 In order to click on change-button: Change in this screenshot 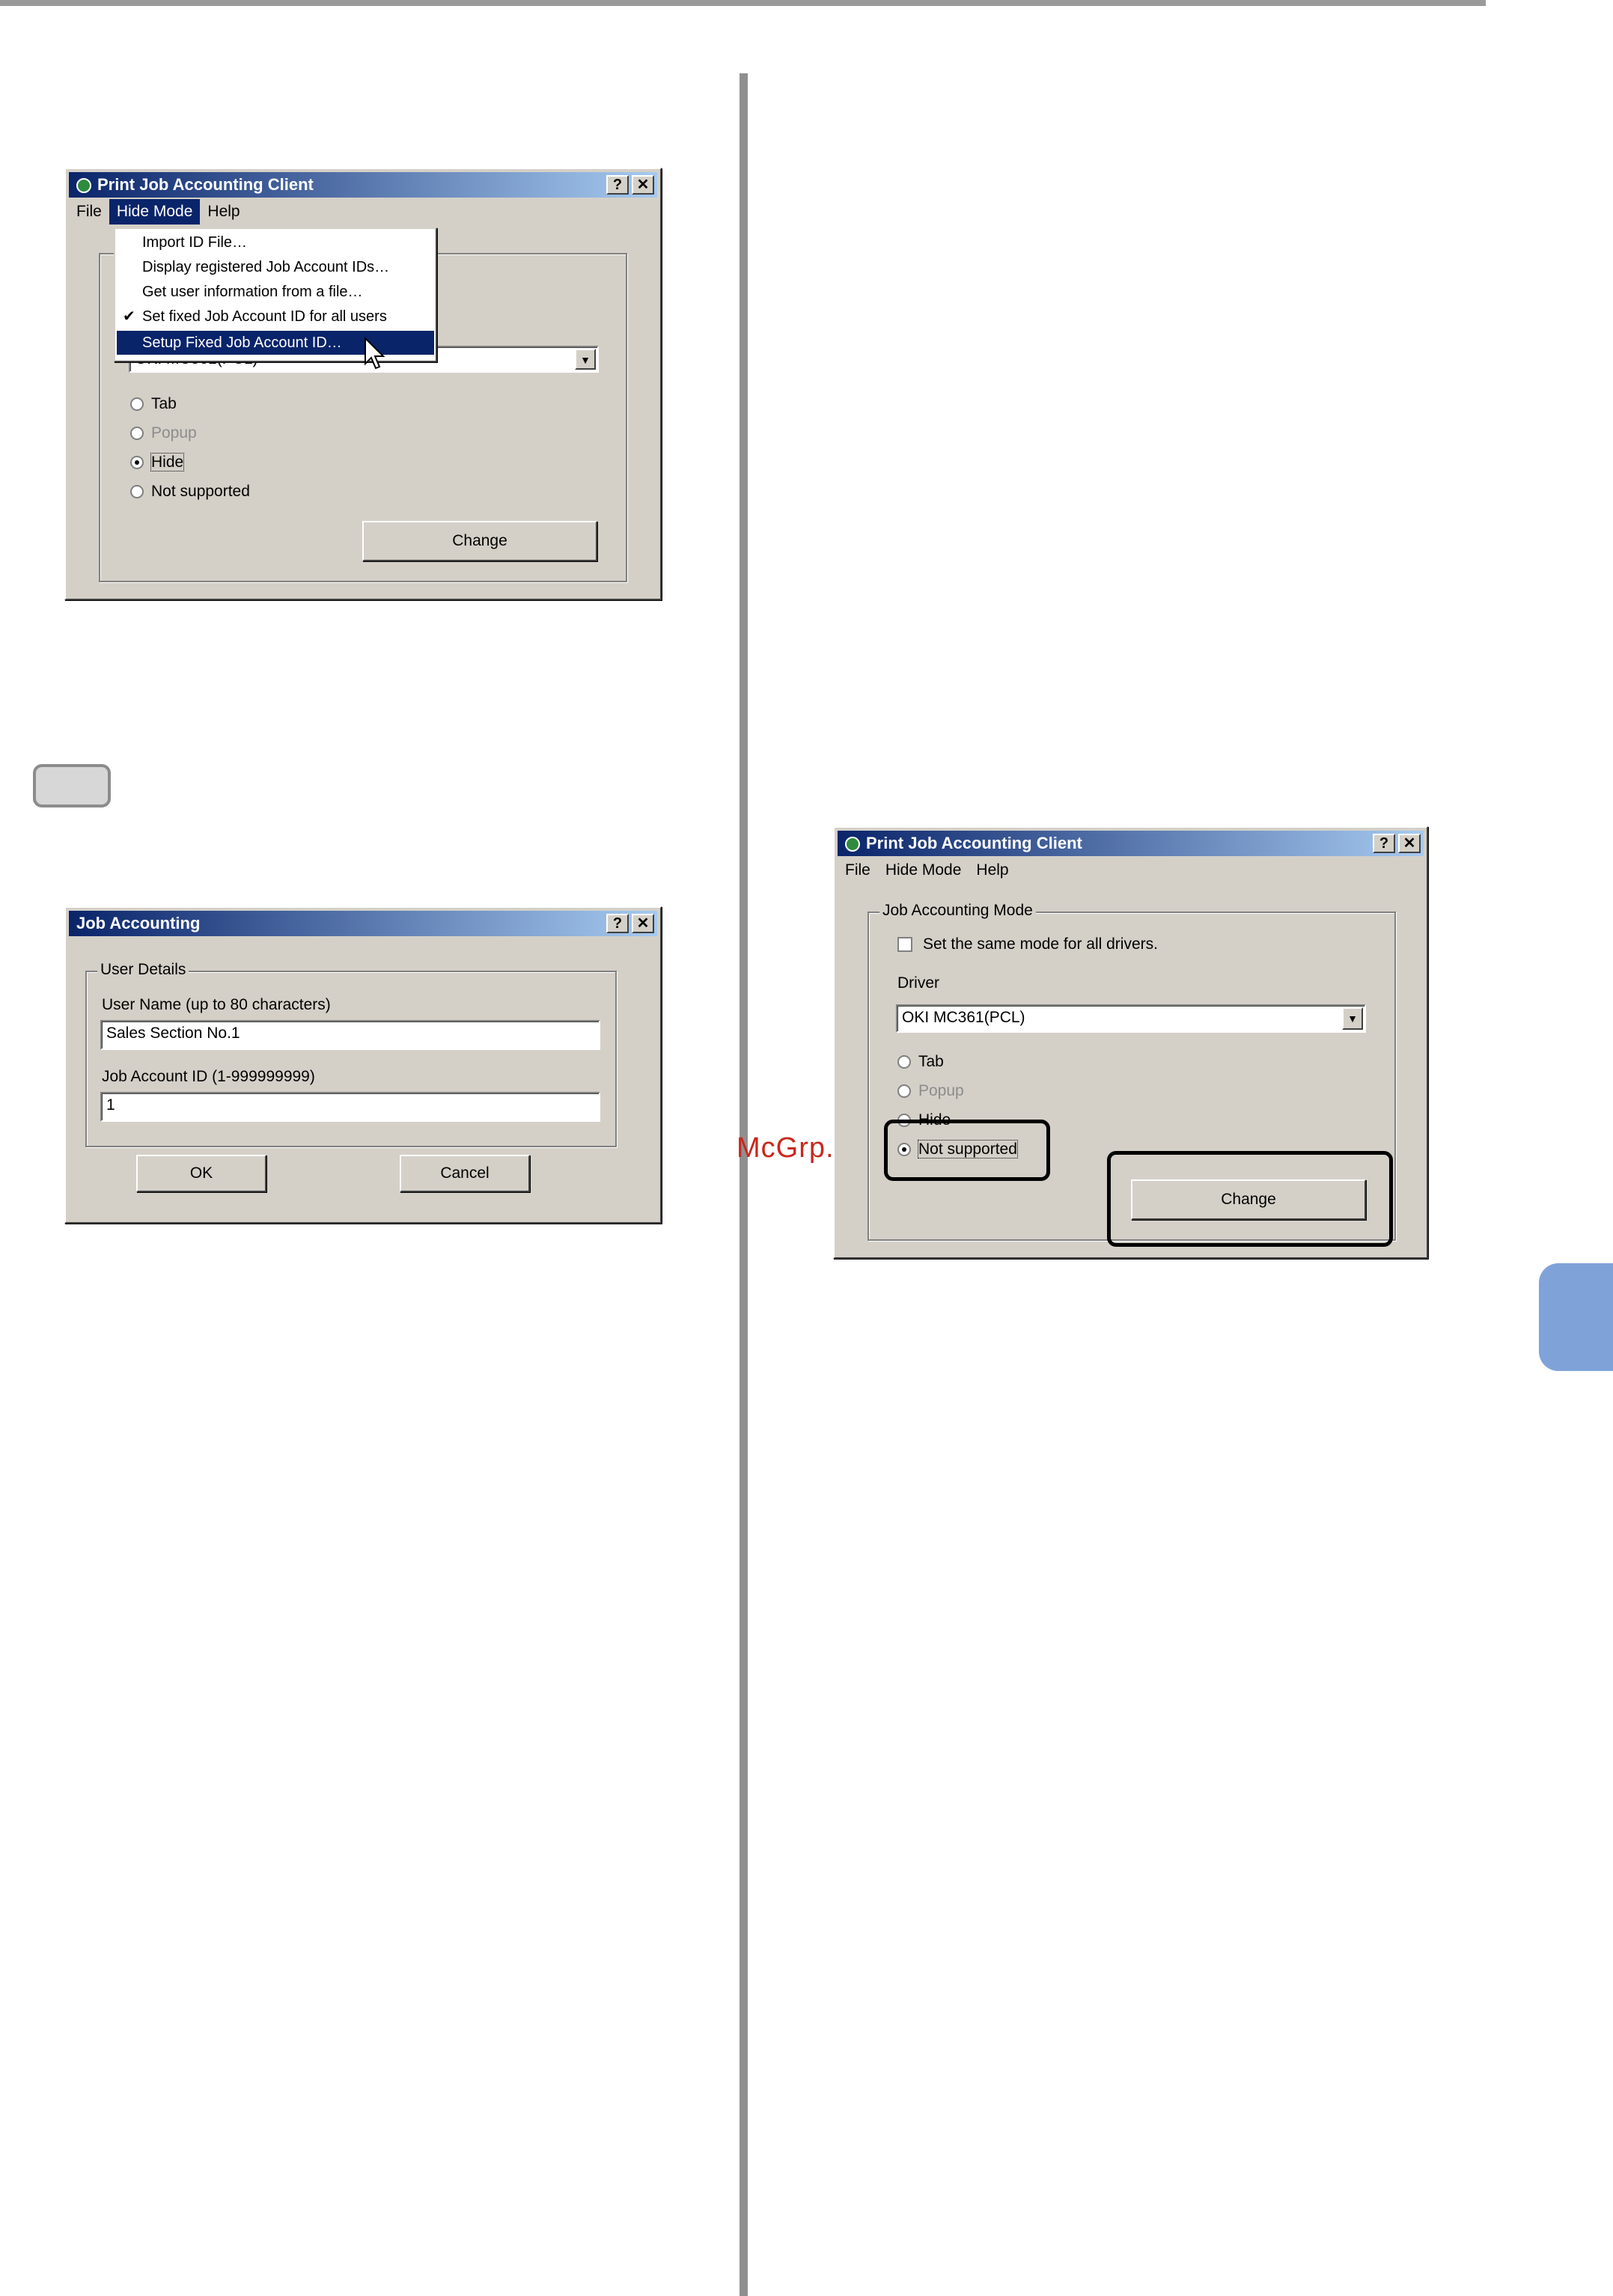, I will do `click(479, 541)`.